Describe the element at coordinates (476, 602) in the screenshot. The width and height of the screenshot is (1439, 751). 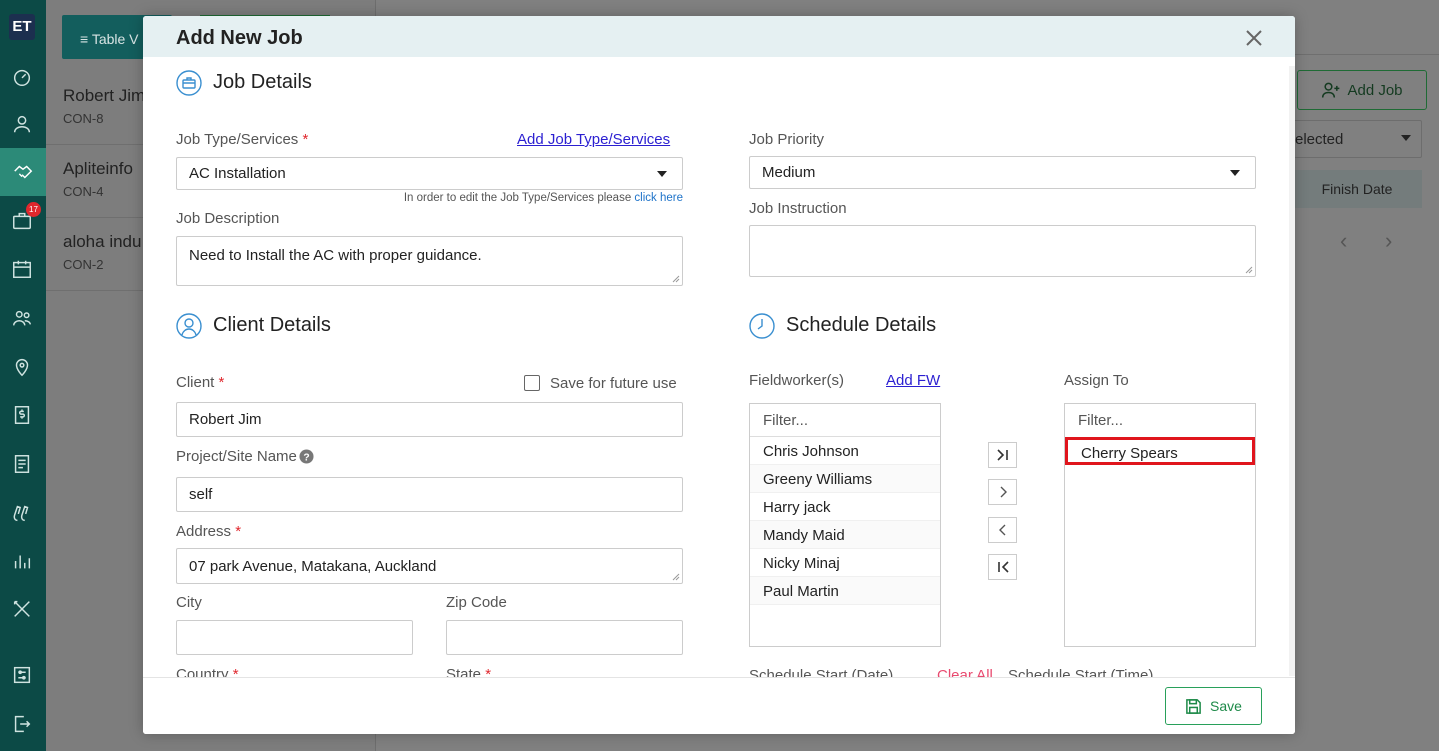
I see `zip-code-label: Zip Code` at that location.